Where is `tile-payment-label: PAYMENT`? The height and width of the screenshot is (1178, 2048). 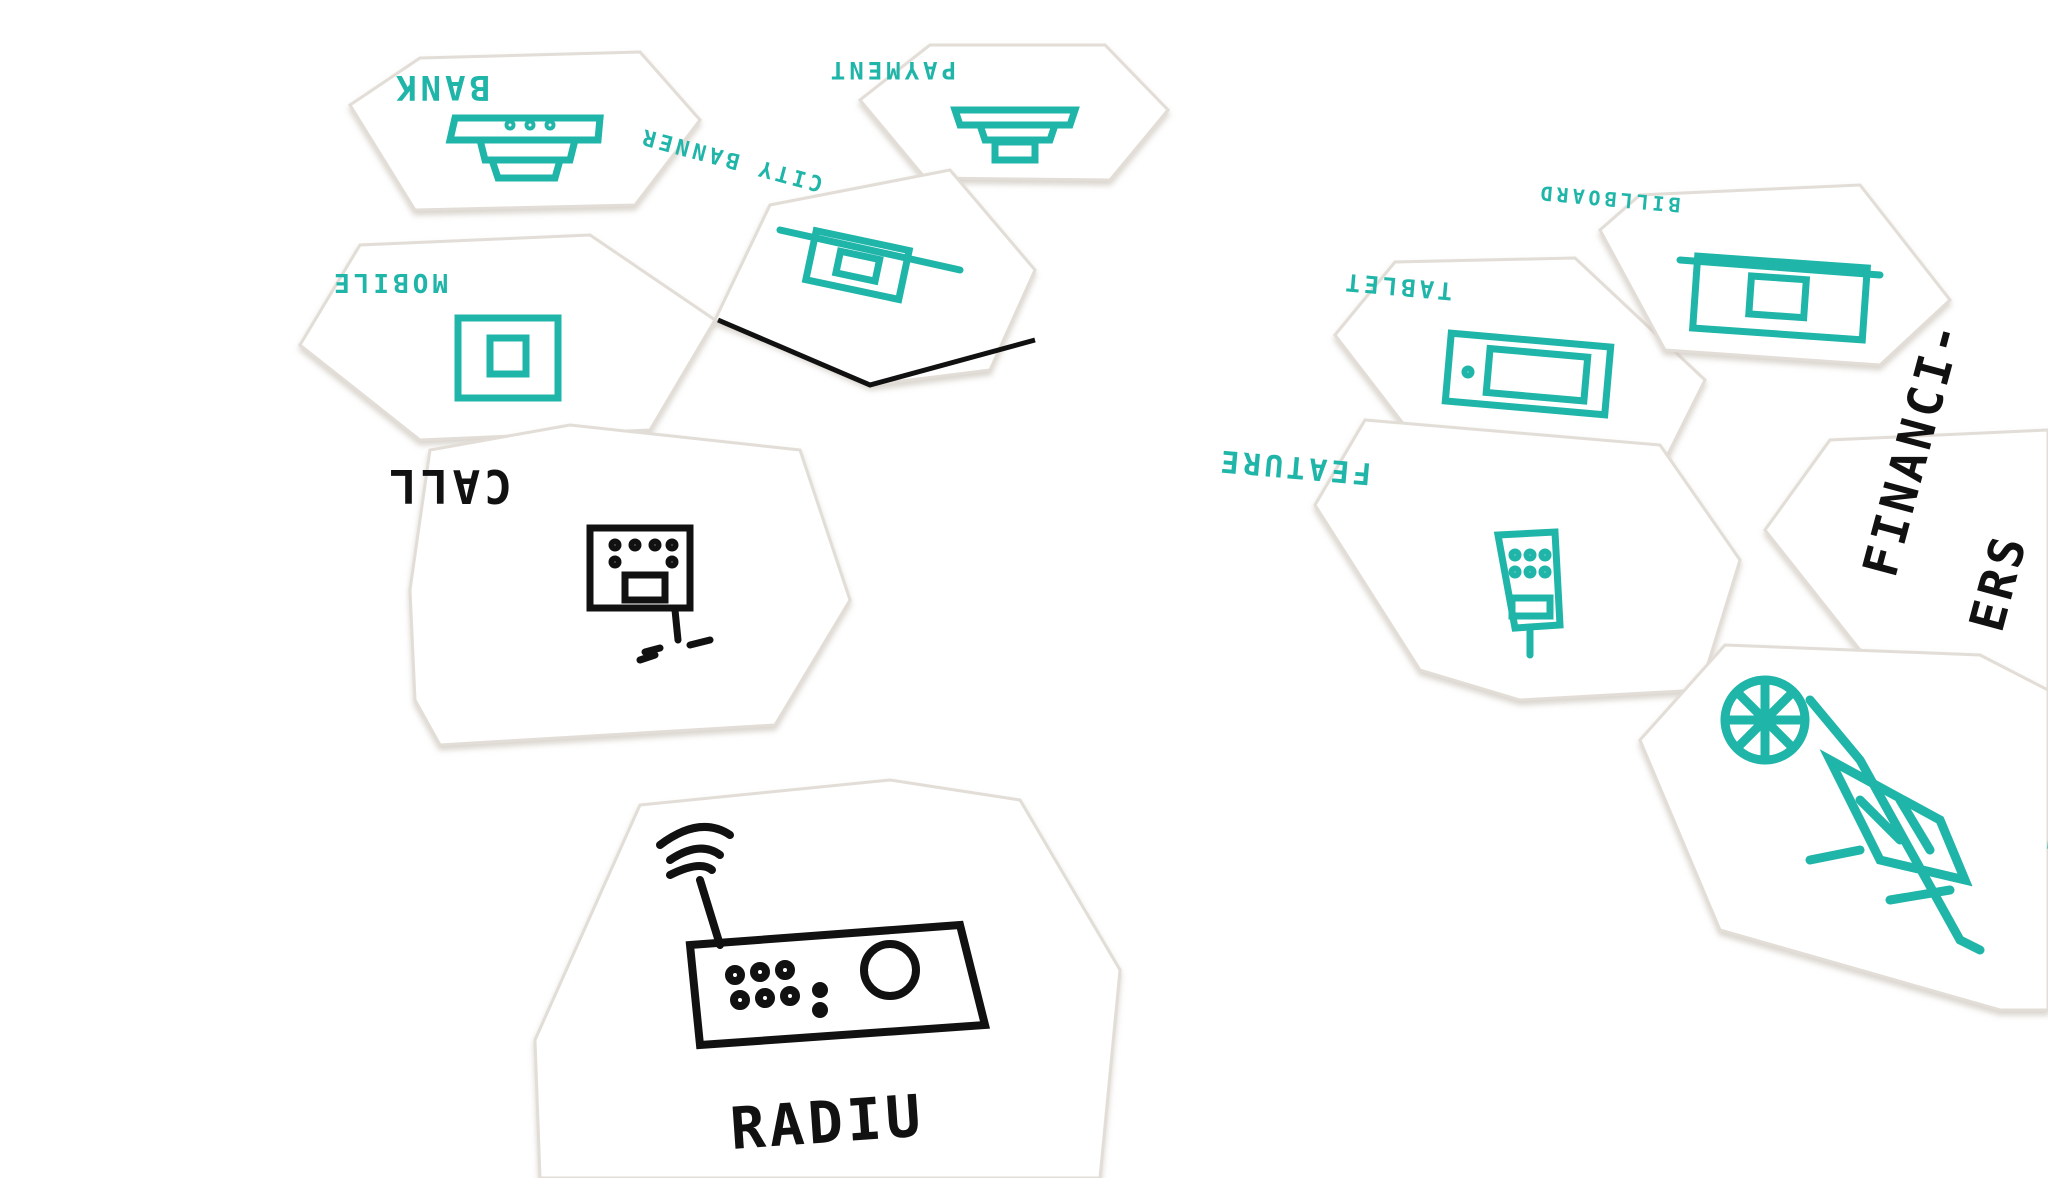
tile-payment-label: PAYMENT is located at coordinates (891, 70).